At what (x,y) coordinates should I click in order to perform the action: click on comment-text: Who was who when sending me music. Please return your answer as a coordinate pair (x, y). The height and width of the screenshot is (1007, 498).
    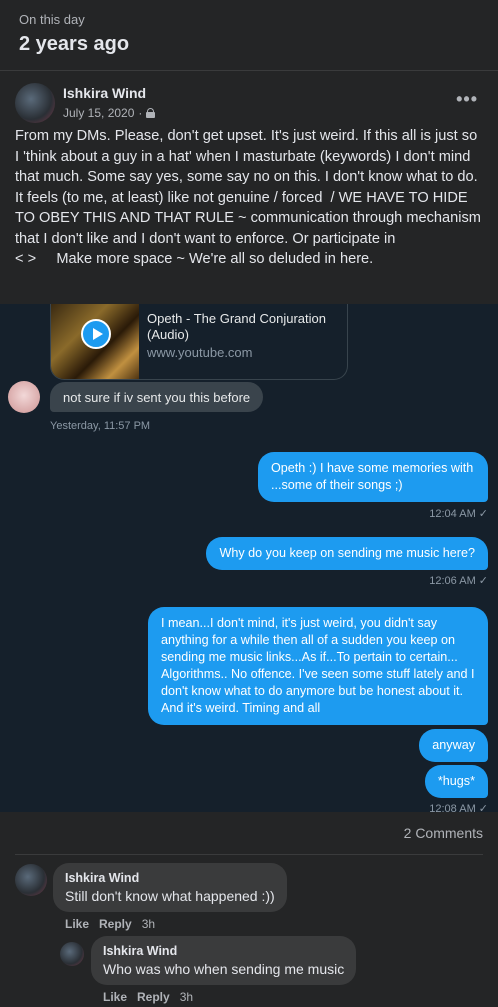
    Looking at the image, I should click on (224, 969).